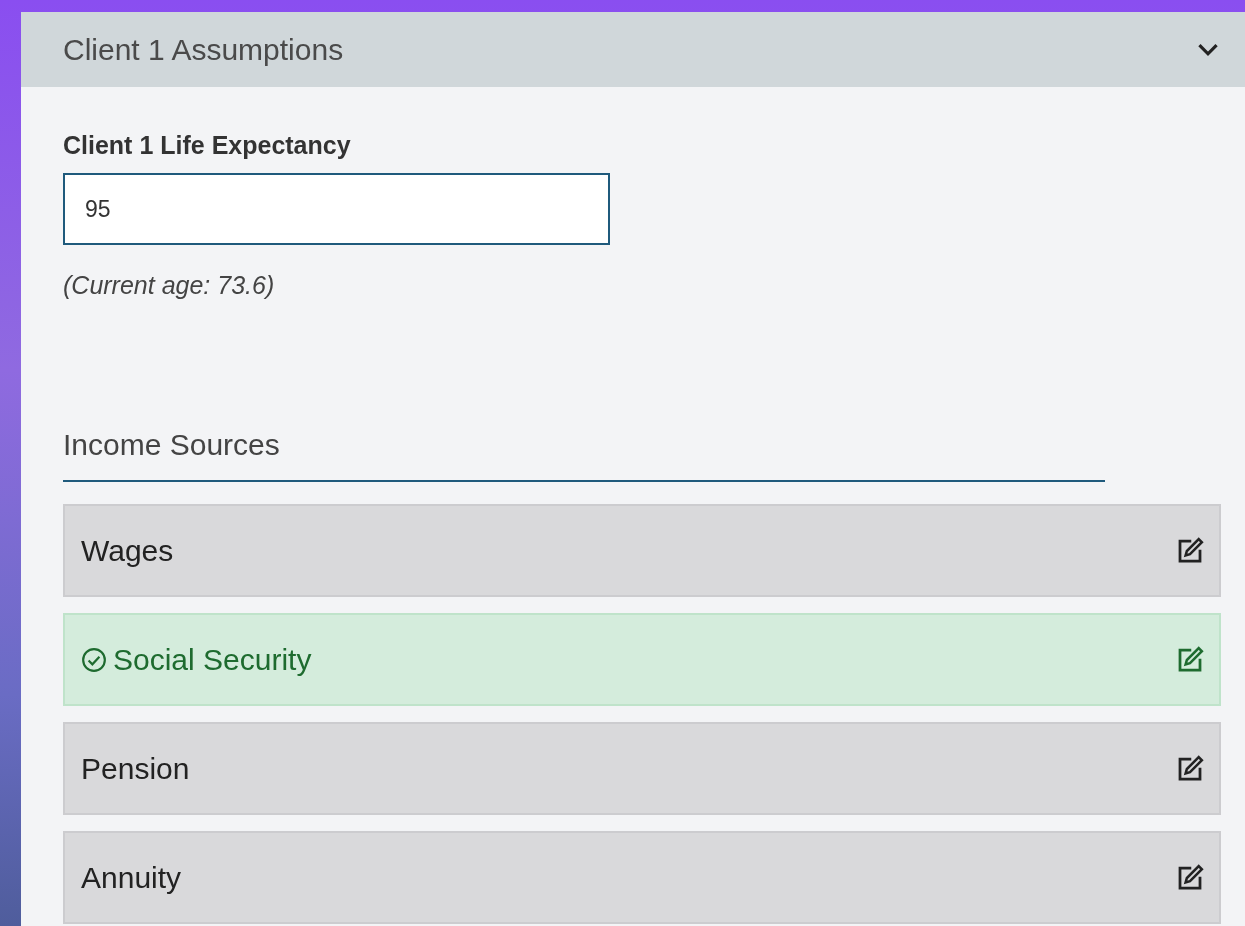 Image resolution: width=1245 pixels, height=926 pixels. I want to click on panel-title: Client 1 Assumptions, so click(203, 49).